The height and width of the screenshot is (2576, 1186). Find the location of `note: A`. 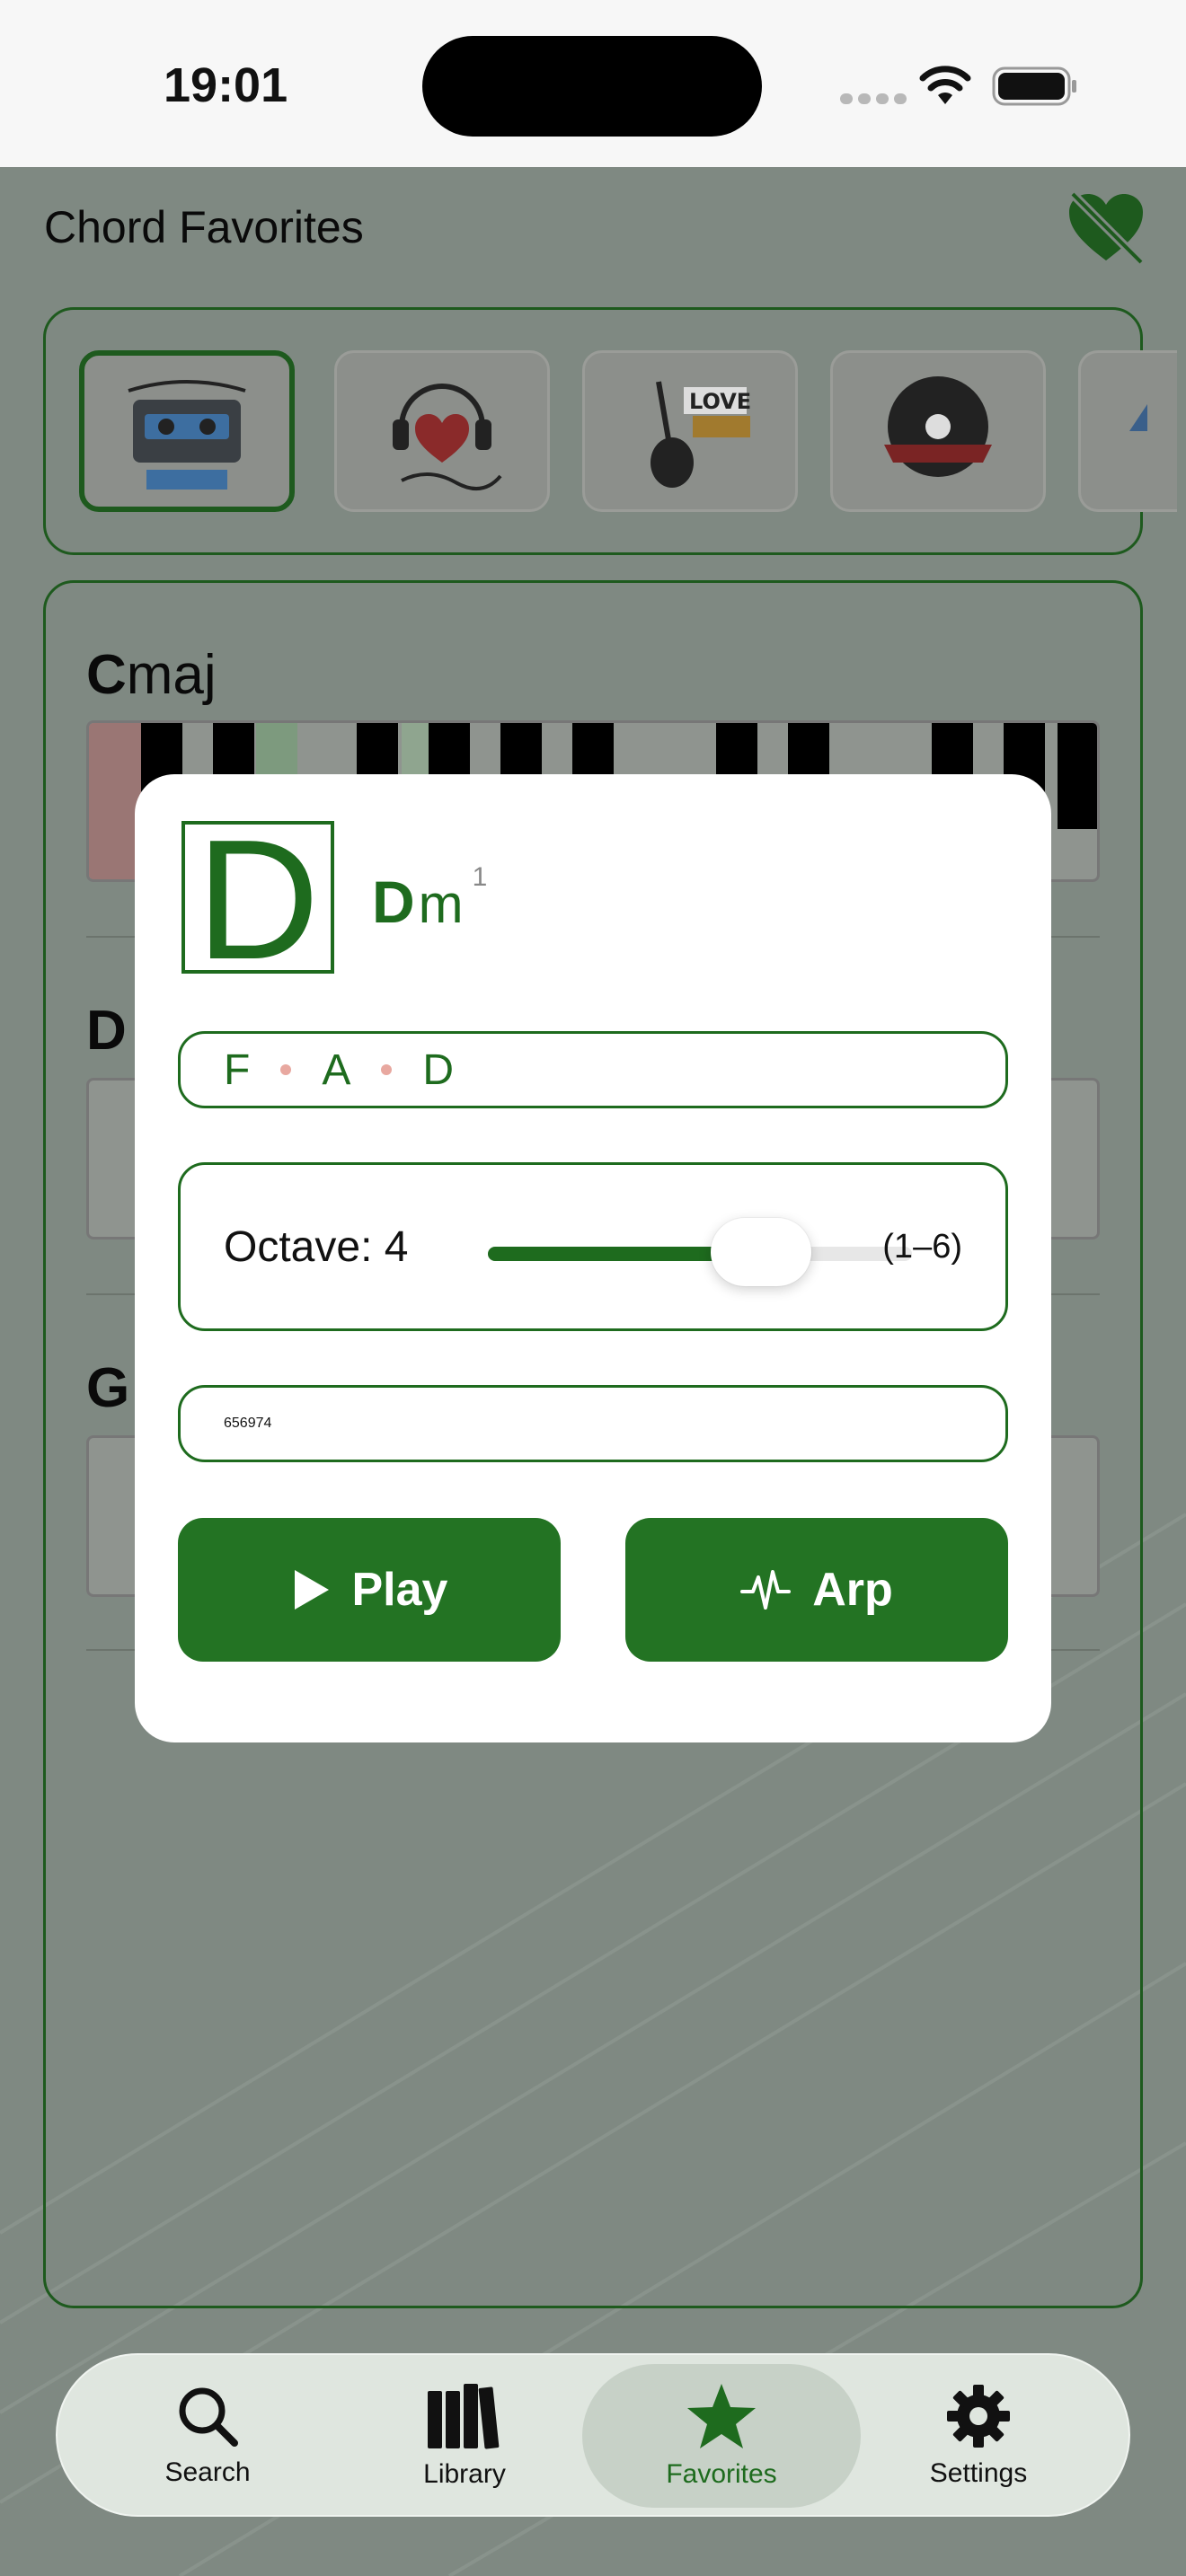

note: A is located at coordinates (336, 1069).